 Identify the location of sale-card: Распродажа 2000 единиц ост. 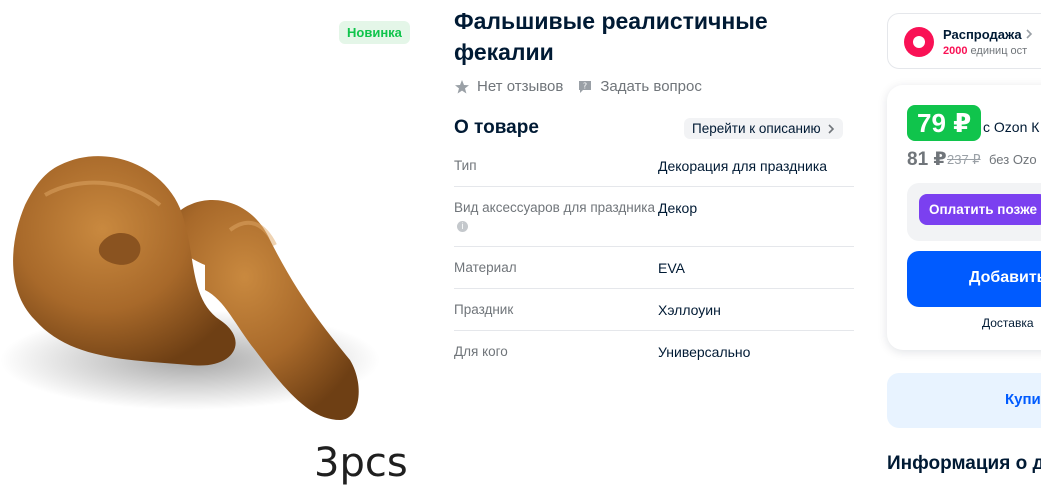
(964, 41).